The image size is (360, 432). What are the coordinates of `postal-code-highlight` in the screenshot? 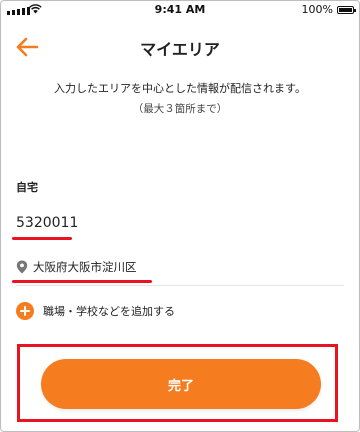 It's located at (42, 238).